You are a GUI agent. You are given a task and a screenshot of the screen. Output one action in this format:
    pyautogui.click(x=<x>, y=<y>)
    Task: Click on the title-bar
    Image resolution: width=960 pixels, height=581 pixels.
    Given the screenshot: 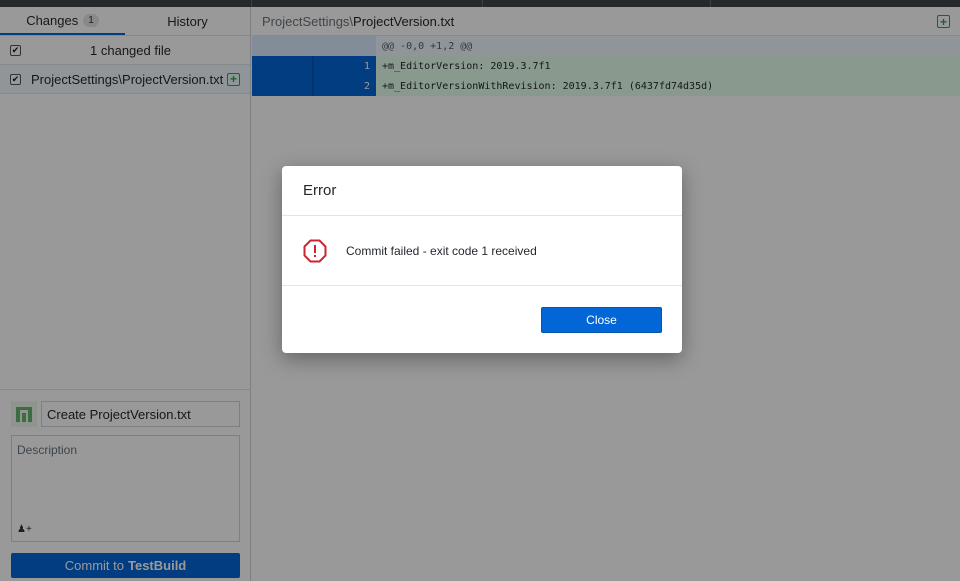 What is the action you would take?
    pyautogui.click(x=480, y=3)
    